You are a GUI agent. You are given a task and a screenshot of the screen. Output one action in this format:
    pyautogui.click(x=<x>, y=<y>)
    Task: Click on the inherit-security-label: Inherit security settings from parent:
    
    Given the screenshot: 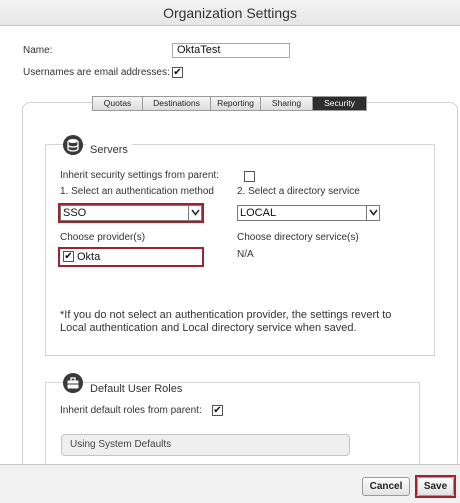 What is the action you would take?
    pyautogui.click(x=139, y=175)
    